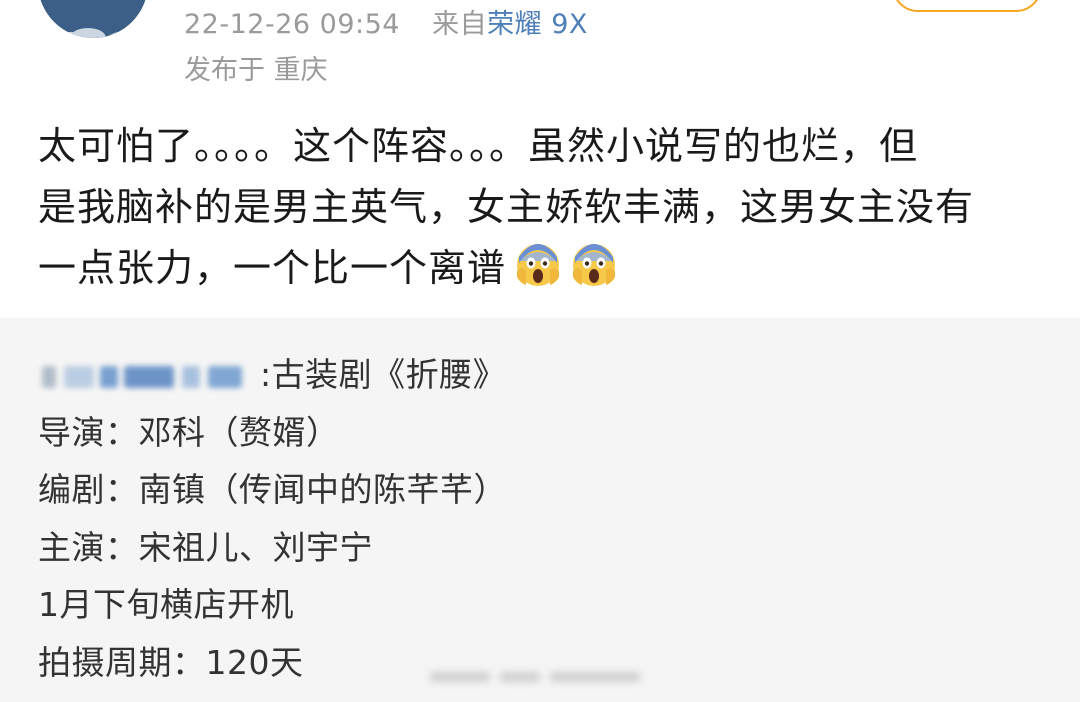 The width and height of the screenshot is (1080, 702). I want to click on post-meta: 22-12-26 09:54 来自荣耀 9X, so click(386, 22).